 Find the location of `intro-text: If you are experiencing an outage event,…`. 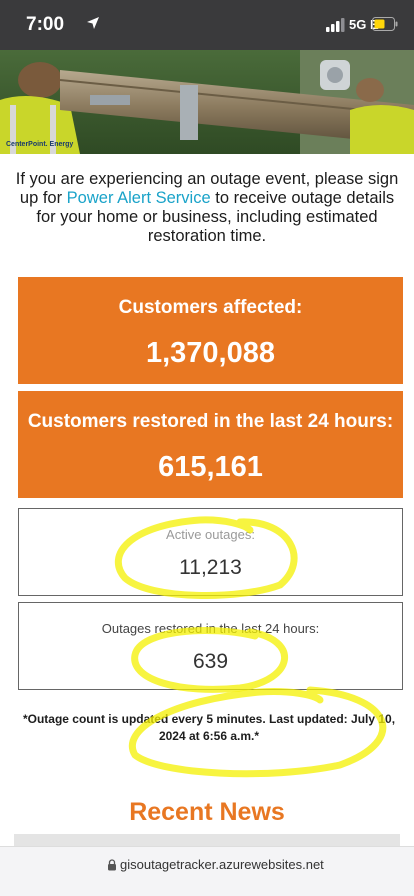

intro-text: If you are experiencing an outage event,… is located at coordinates (207, 208).